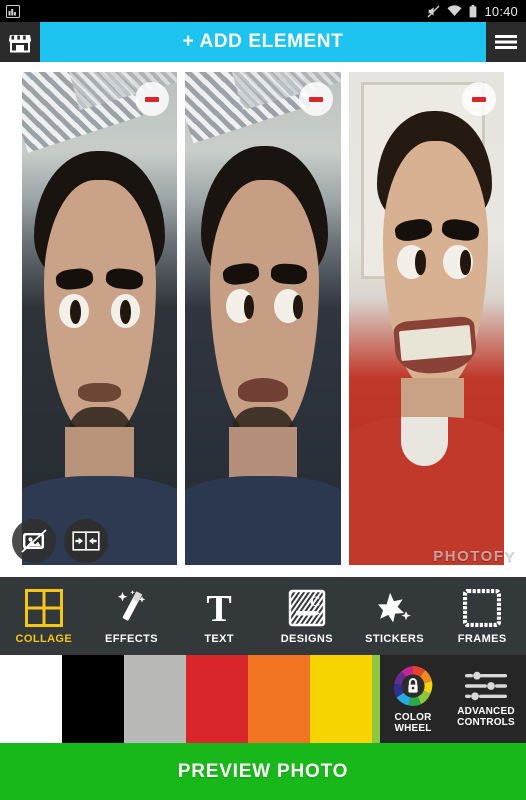 This screenshot has height=800, width=526. I want to click on status-bar-system-icons: 10:40, so click(472, 11).